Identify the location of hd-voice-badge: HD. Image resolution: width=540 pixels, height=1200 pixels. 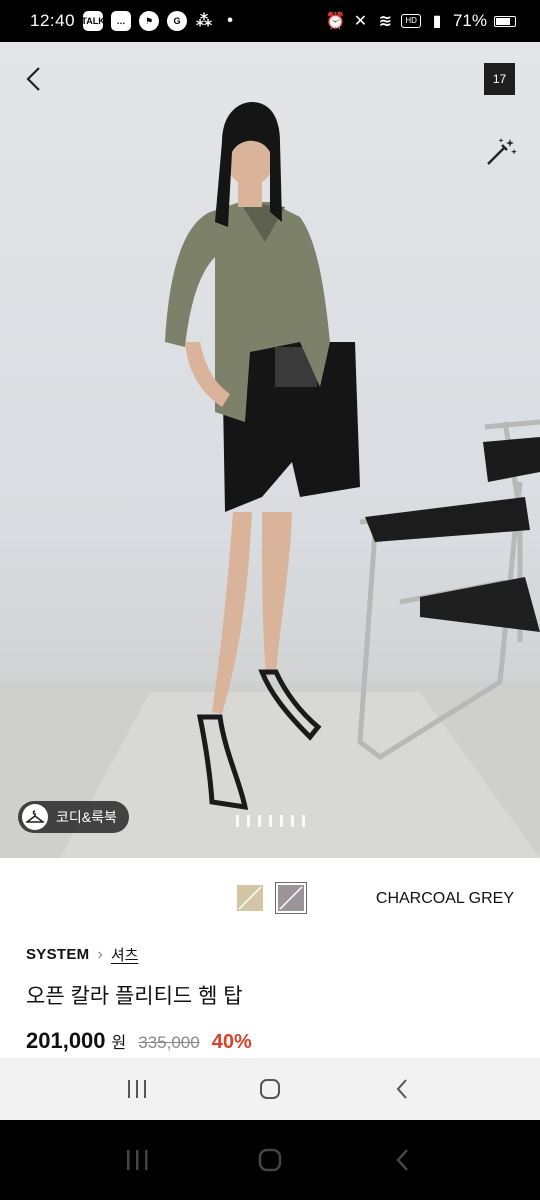
(411, 21).